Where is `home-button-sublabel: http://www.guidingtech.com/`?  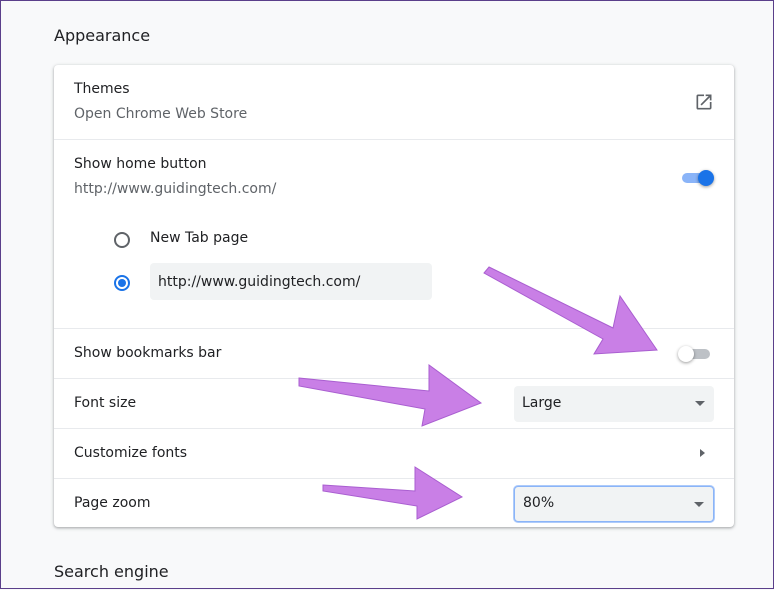
home-button-sublabel: http://www.guidingtech.com/ is located at coordinates (175, 189).